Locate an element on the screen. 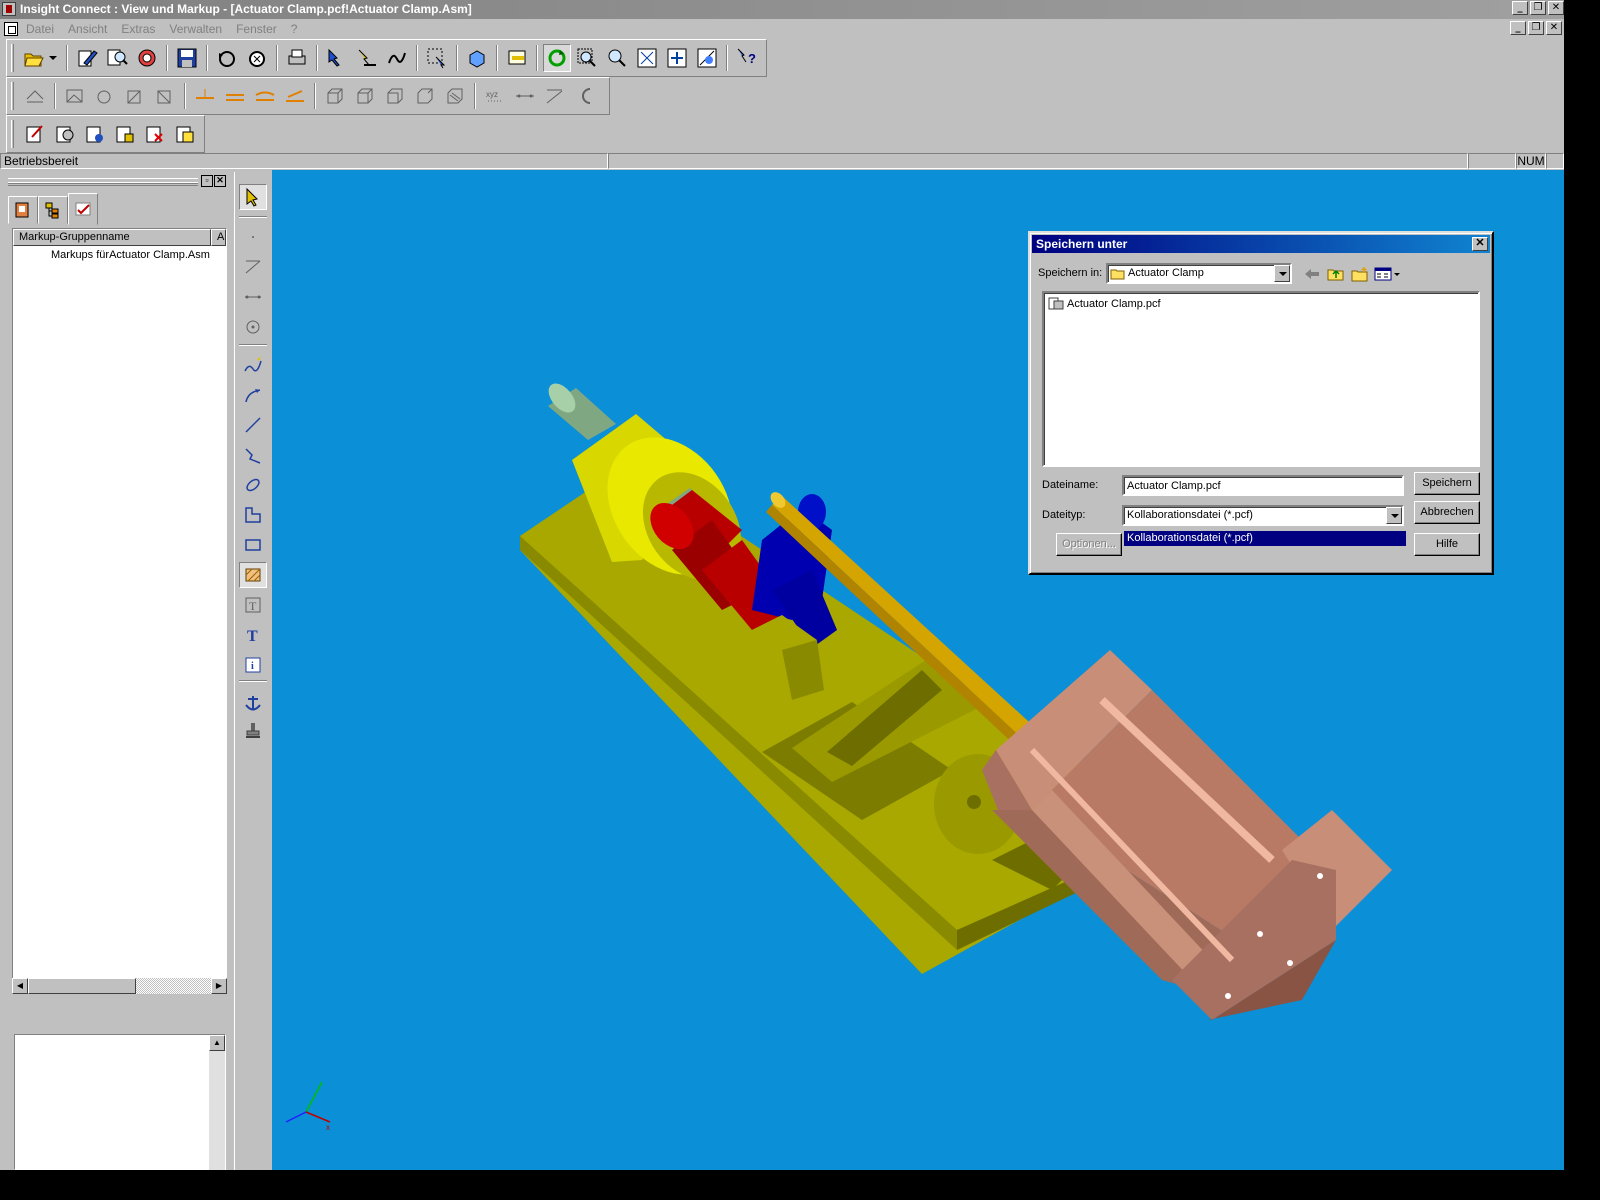  undo-button is located at coordinates (227, 58).